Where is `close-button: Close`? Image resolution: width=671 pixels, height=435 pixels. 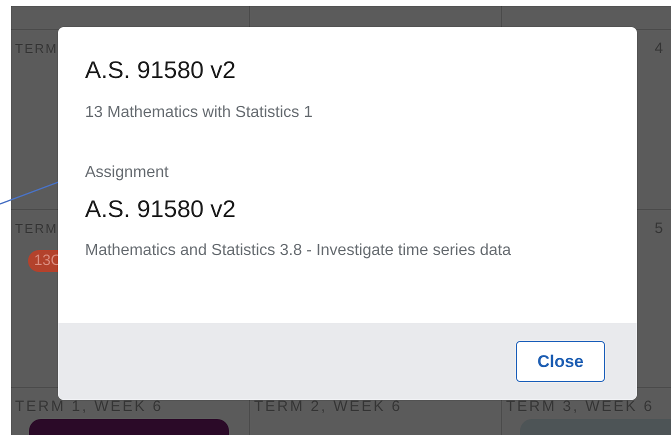
close-button: Close is located at coordinates (560, 361).